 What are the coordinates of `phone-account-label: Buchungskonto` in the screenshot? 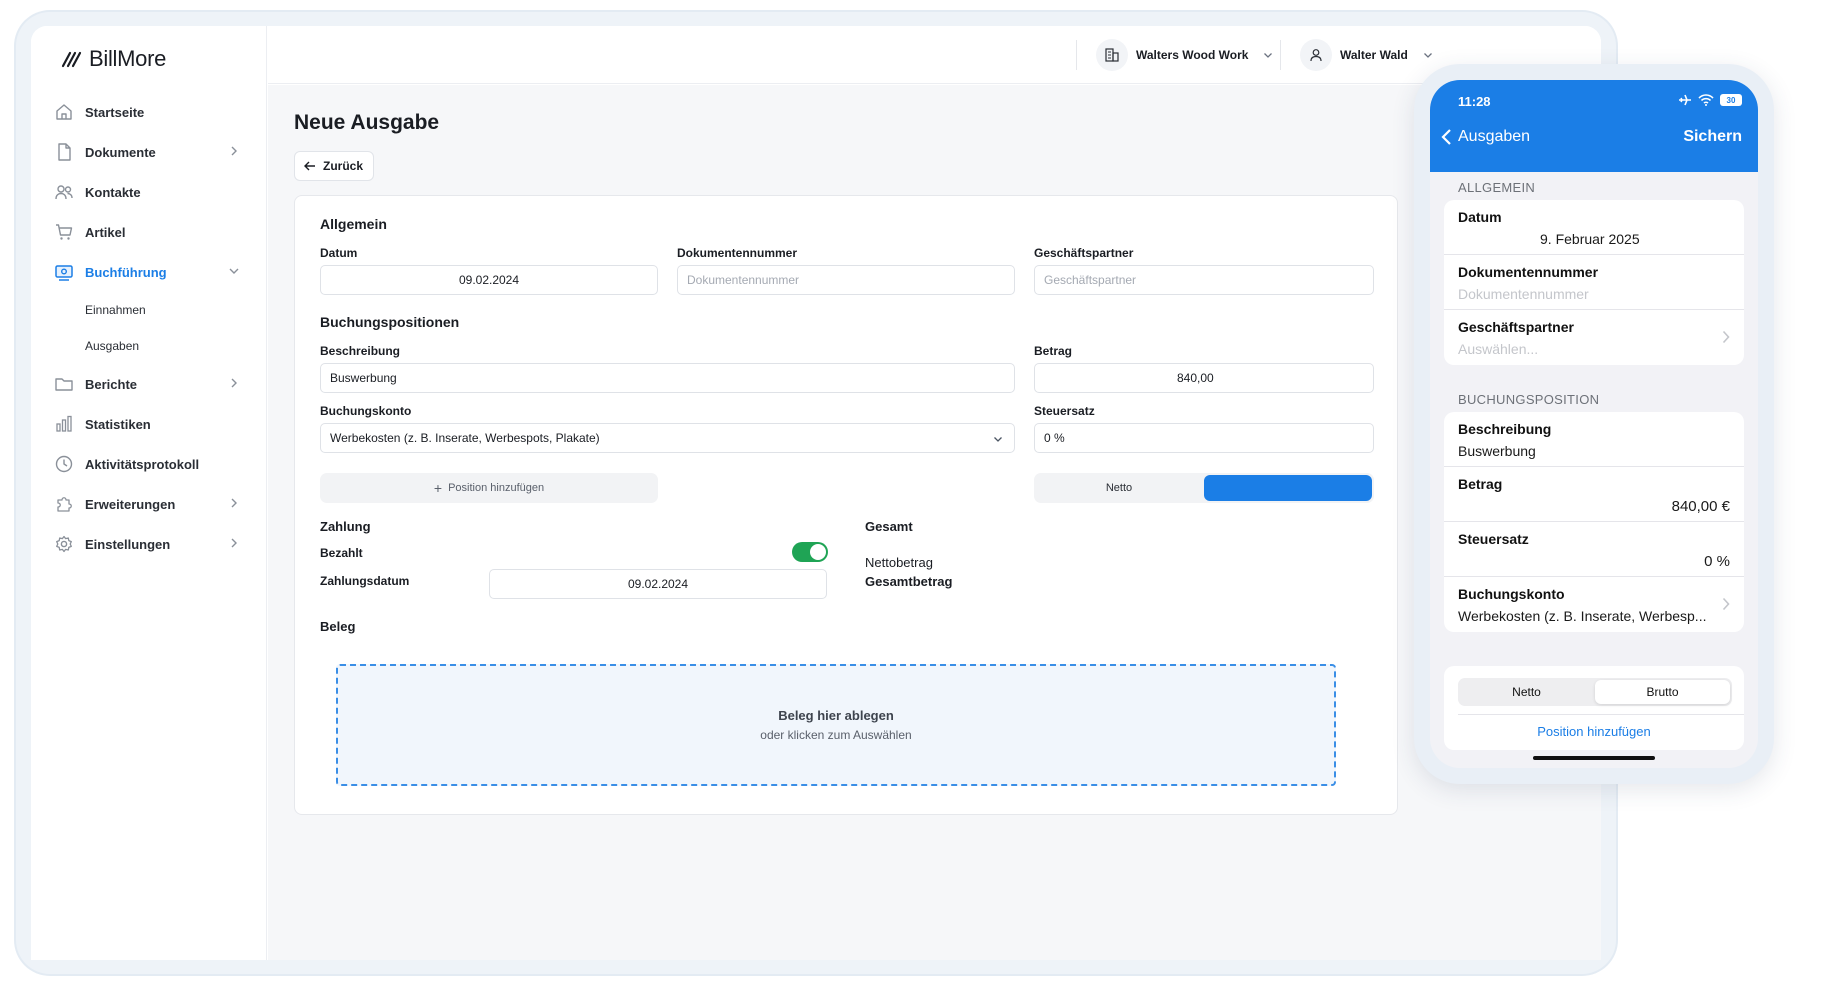 It's located at (1511, 594).